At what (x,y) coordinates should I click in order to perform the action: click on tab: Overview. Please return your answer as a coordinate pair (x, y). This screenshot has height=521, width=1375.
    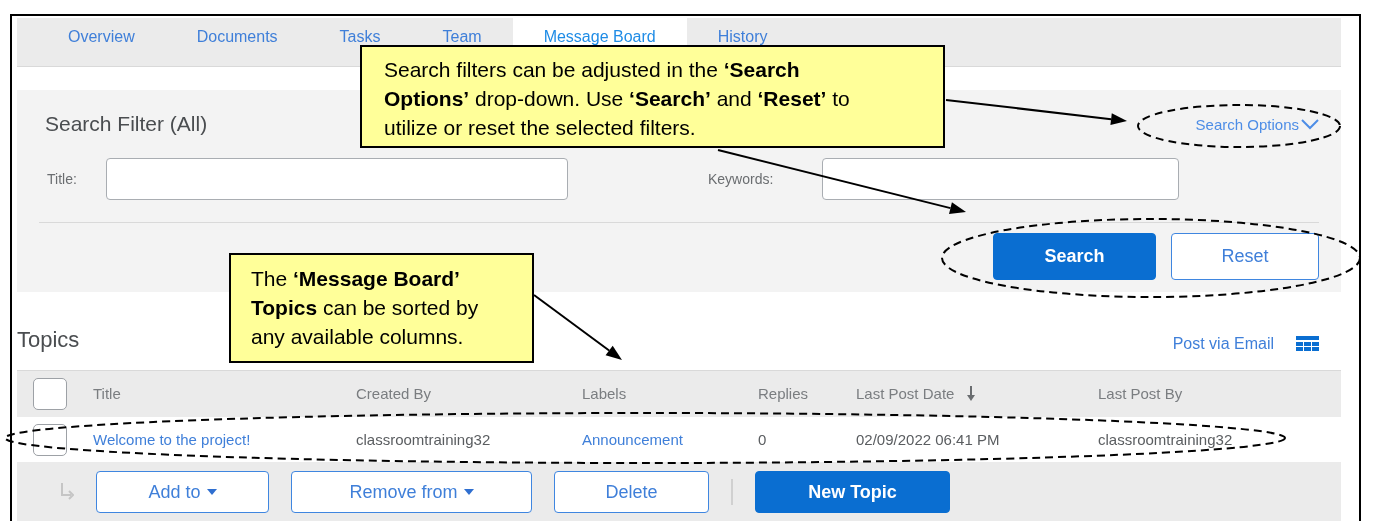
    Looking at the image, I should click on (101, 34).